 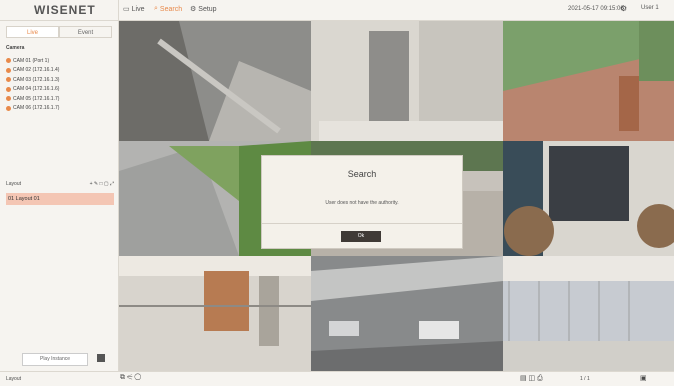 I want to click on layout-toggle-icon, so click(x=101, y=358).